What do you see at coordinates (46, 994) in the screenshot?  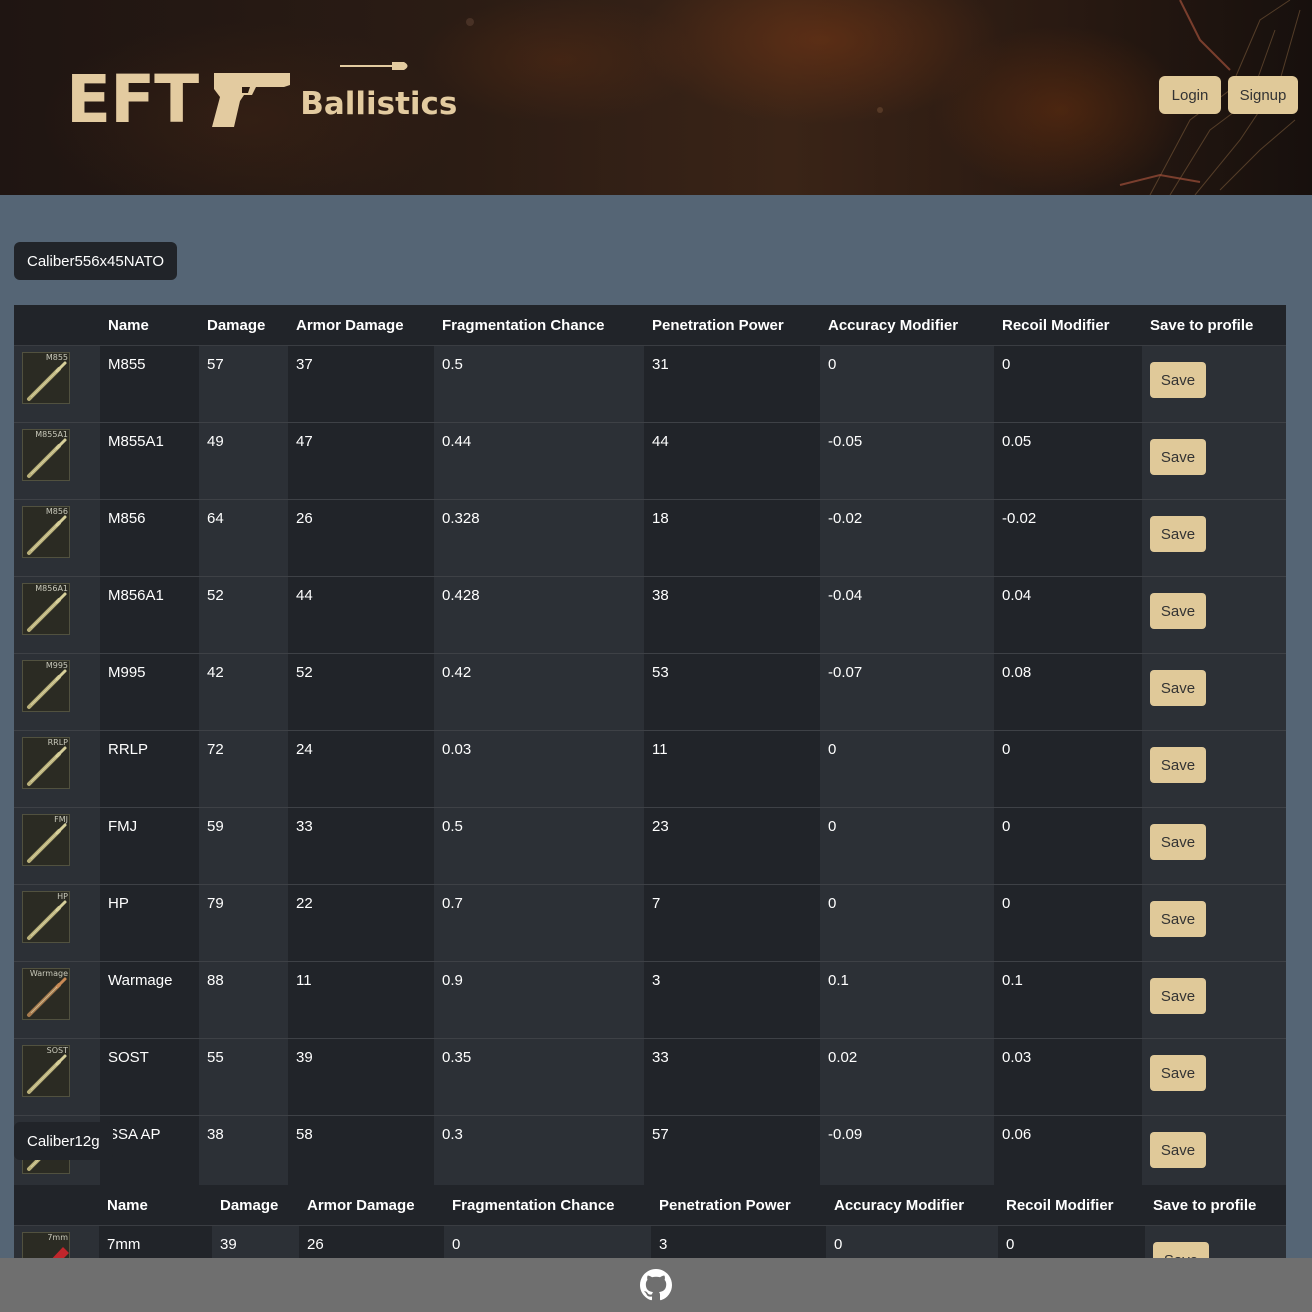 I see `copper-rifle-round-icon: Warmage` at bounding box center [46, 994].